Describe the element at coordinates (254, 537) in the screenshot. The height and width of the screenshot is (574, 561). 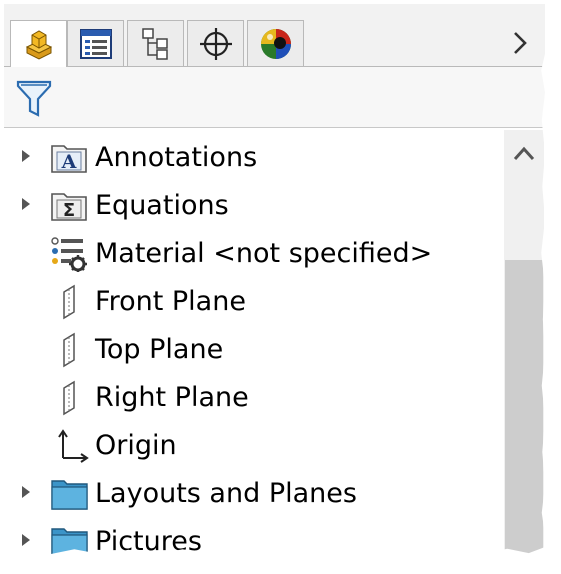
I see `tree-item-pictures: Pictures` at that location.